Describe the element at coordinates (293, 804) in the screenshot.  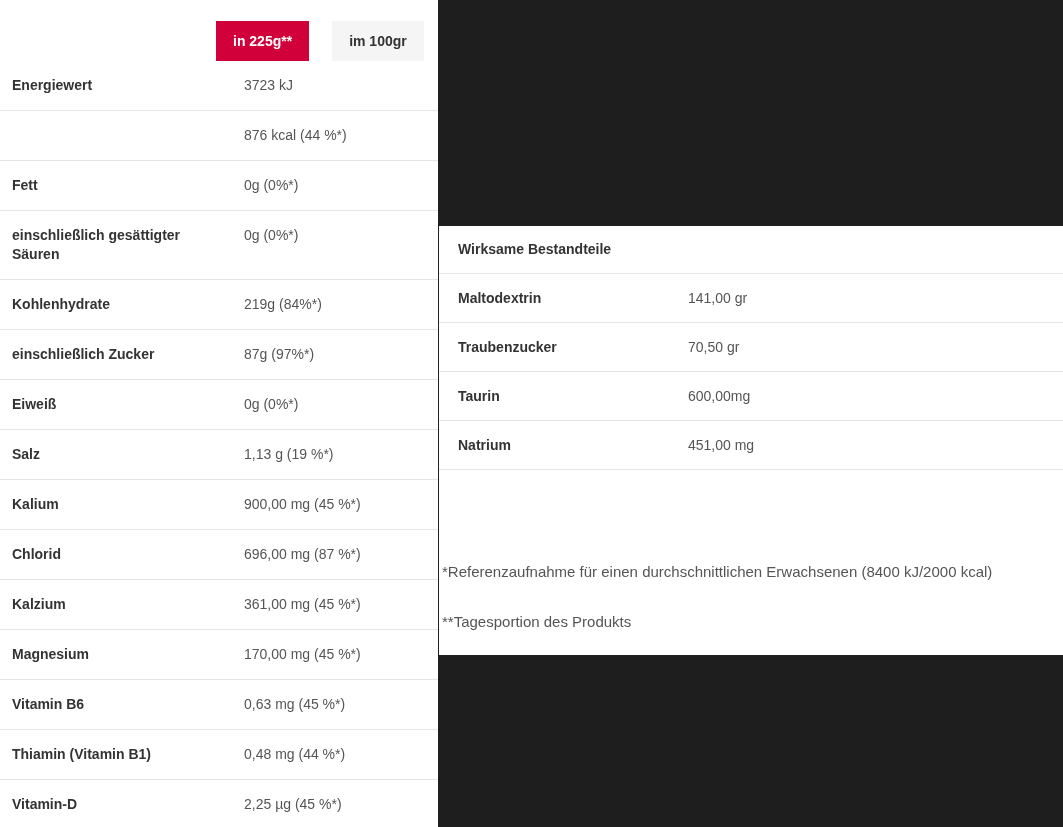
I see `nutrient-value: 2,25 µg (45 %*)` at that location.